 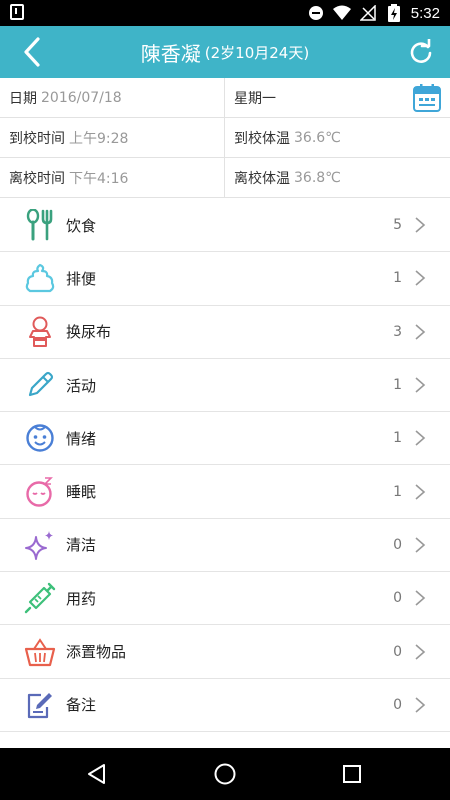 What do you see at coordinates (225, 652) in the screenshot?
I see `list-item-supplies: 添置物品 0` at bounding box center [225, 652].